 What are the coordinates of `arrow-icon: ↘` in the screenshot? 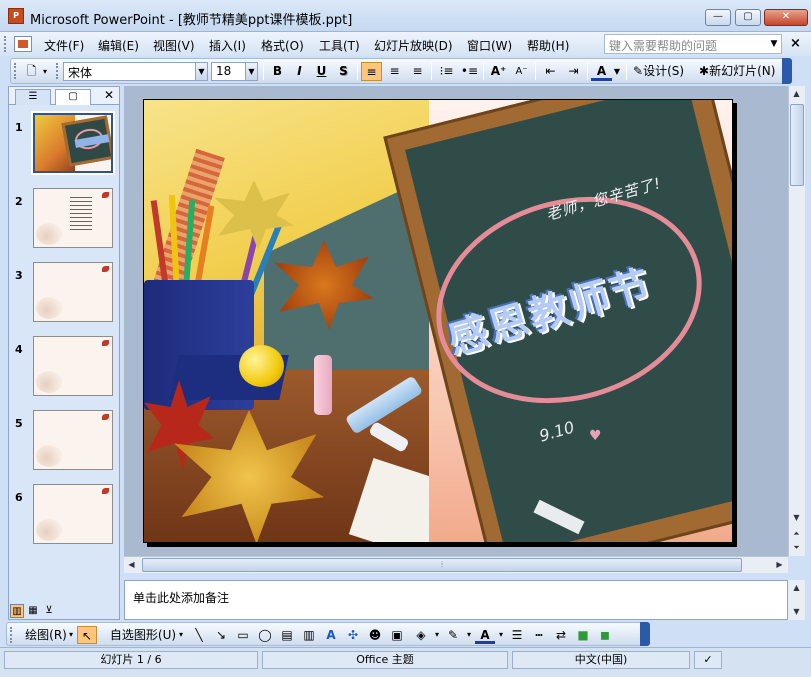 It's located at (221, 635).